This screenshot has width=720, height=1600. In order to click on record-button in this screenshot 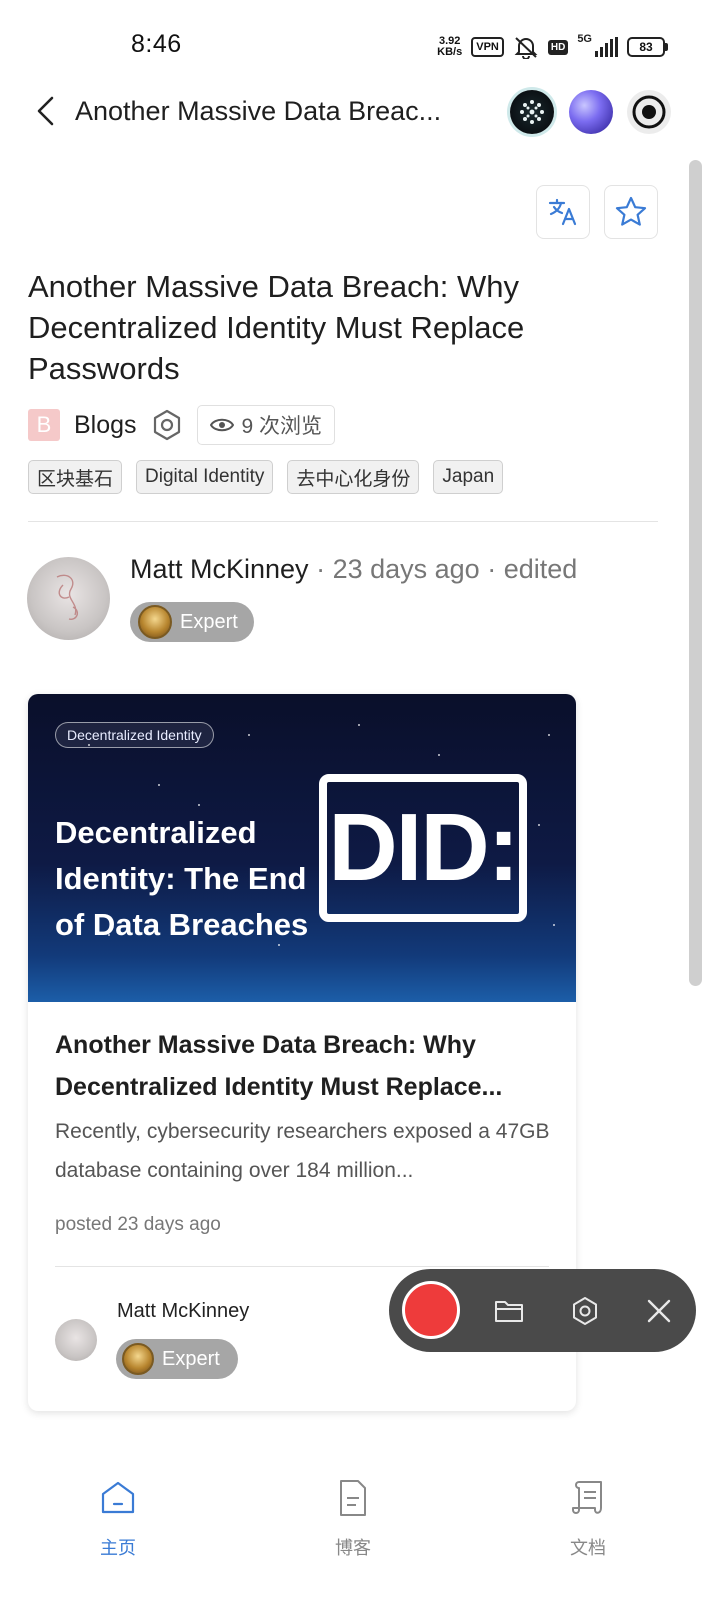, I will do `click(431, 1310)`.